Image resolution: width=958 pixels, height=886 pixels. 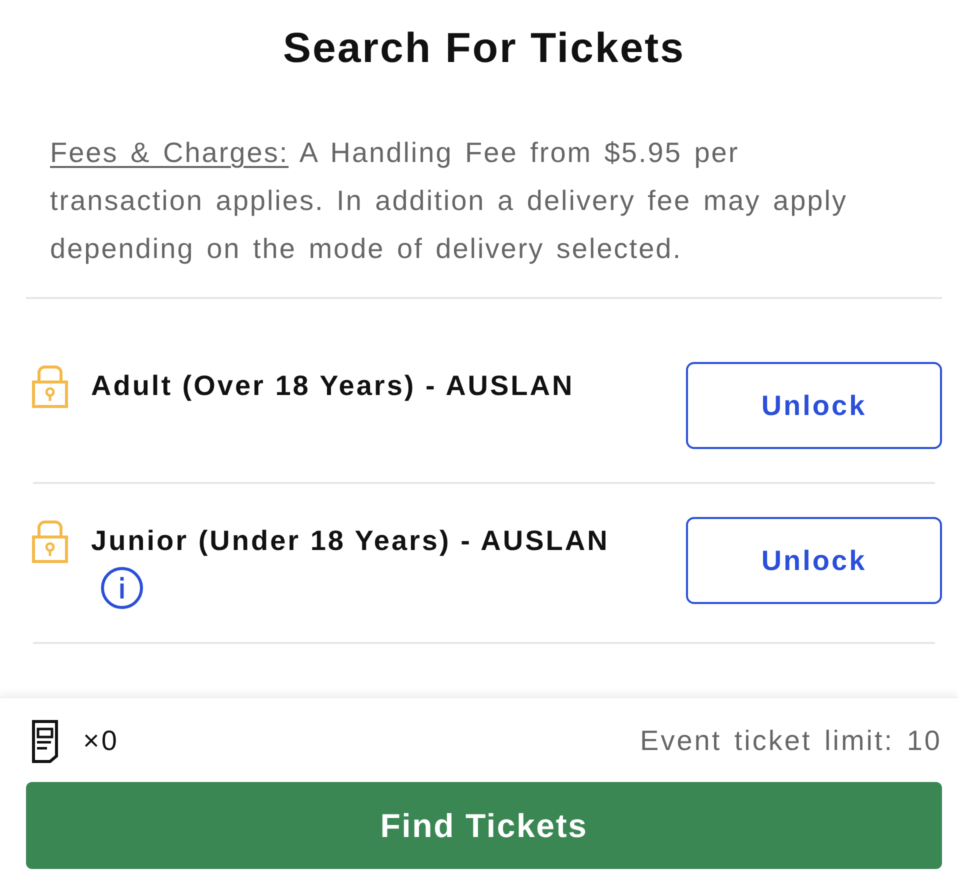 I want to click on ticket-count: ×0, so click(x=101, y=741).